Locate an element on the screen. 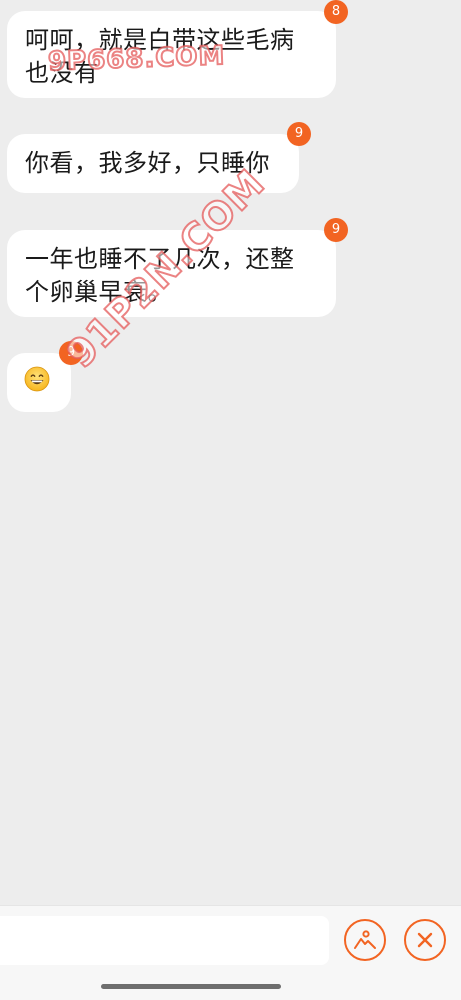 Image resolution: width=461 pixels, height=1000 pixels. message-bubble: 呵呵，就是白带这些毛病 也没有 is located at coordinates (171, 54).